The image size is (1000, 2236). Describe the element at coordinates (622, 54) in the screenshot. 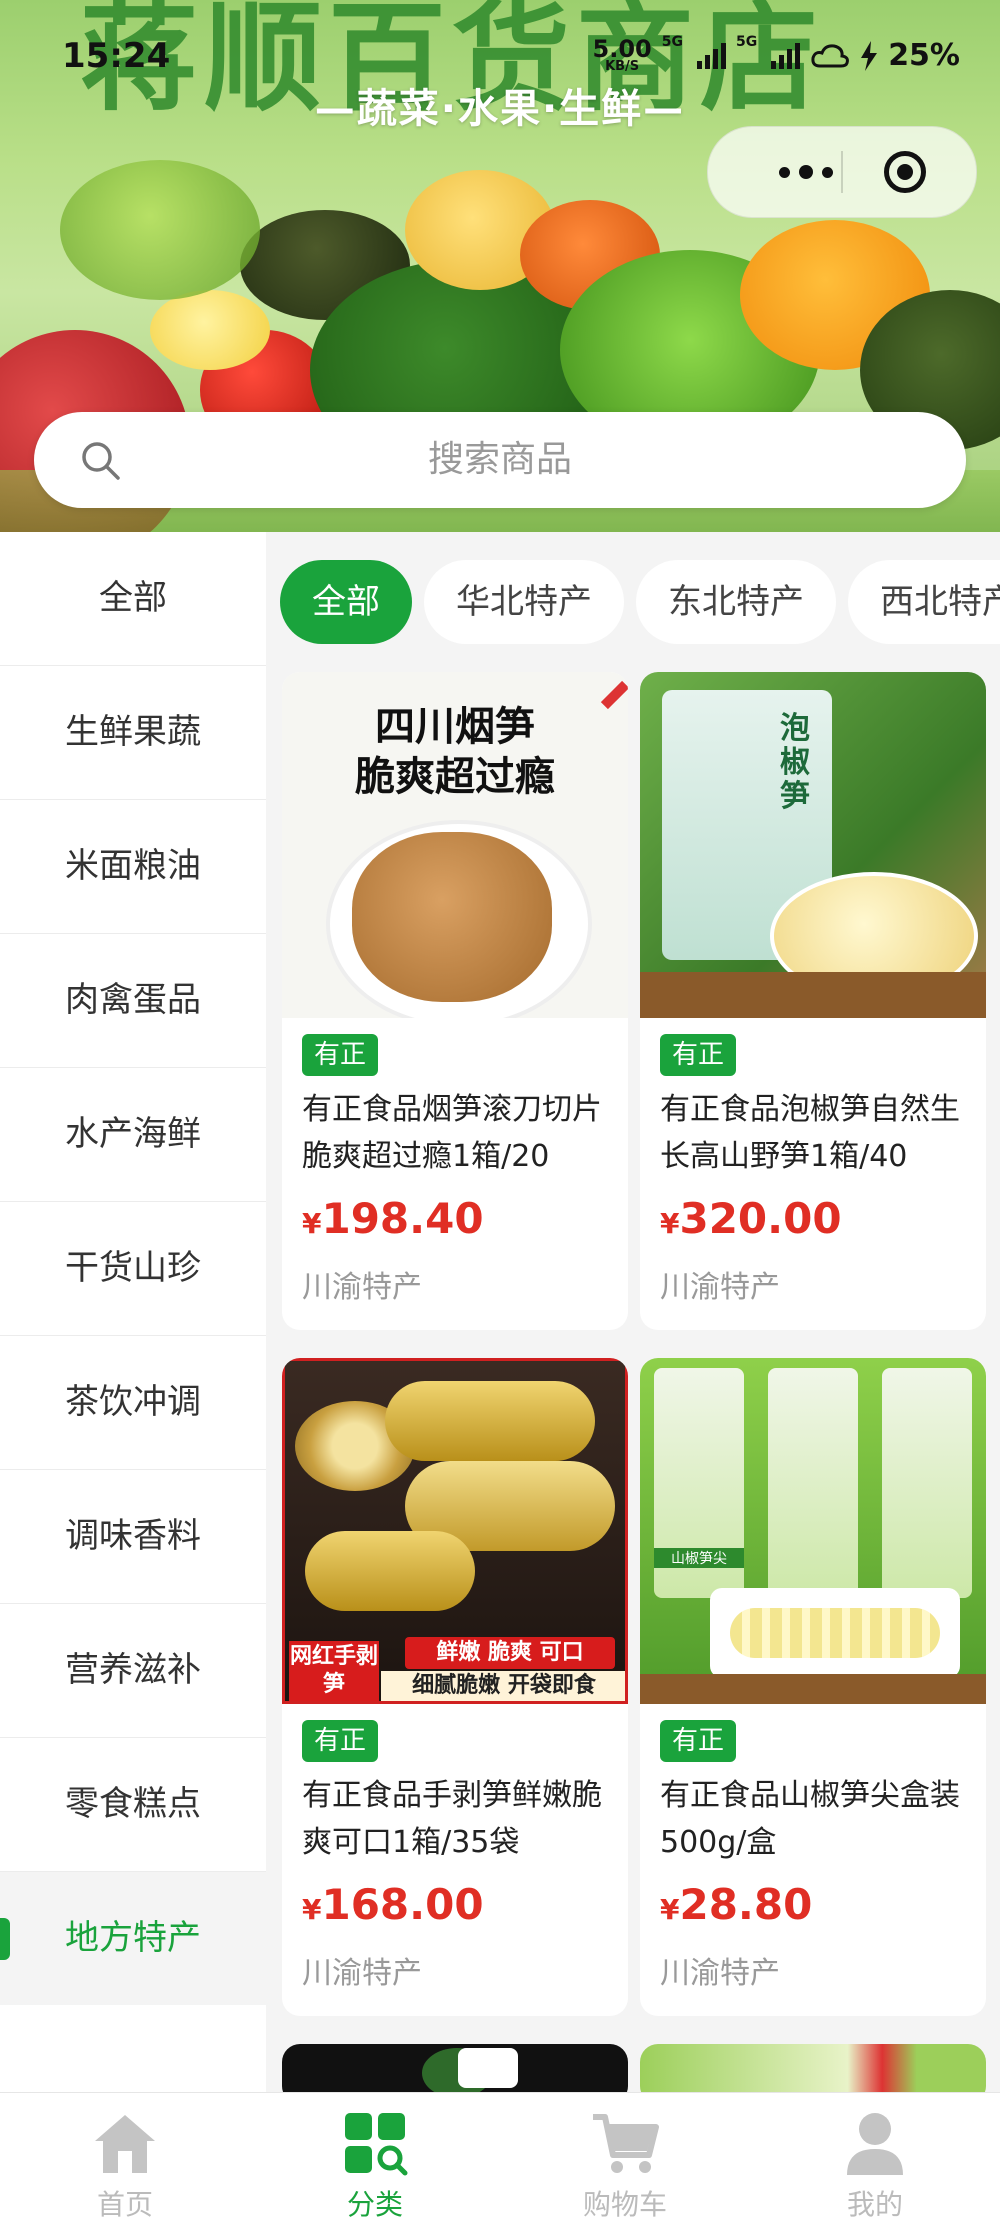

I see `network-speed: 5.00 KB/S` at that location.